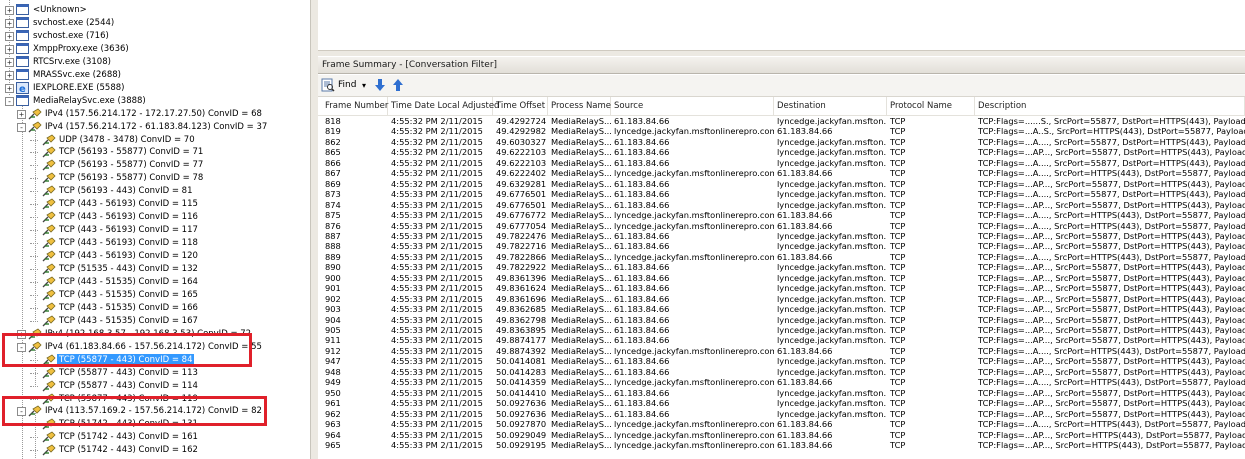  What do you see at coordinates (579, 106) in the screenshot?
I see `column-header: Process Name` at bounding box center [579, 106].